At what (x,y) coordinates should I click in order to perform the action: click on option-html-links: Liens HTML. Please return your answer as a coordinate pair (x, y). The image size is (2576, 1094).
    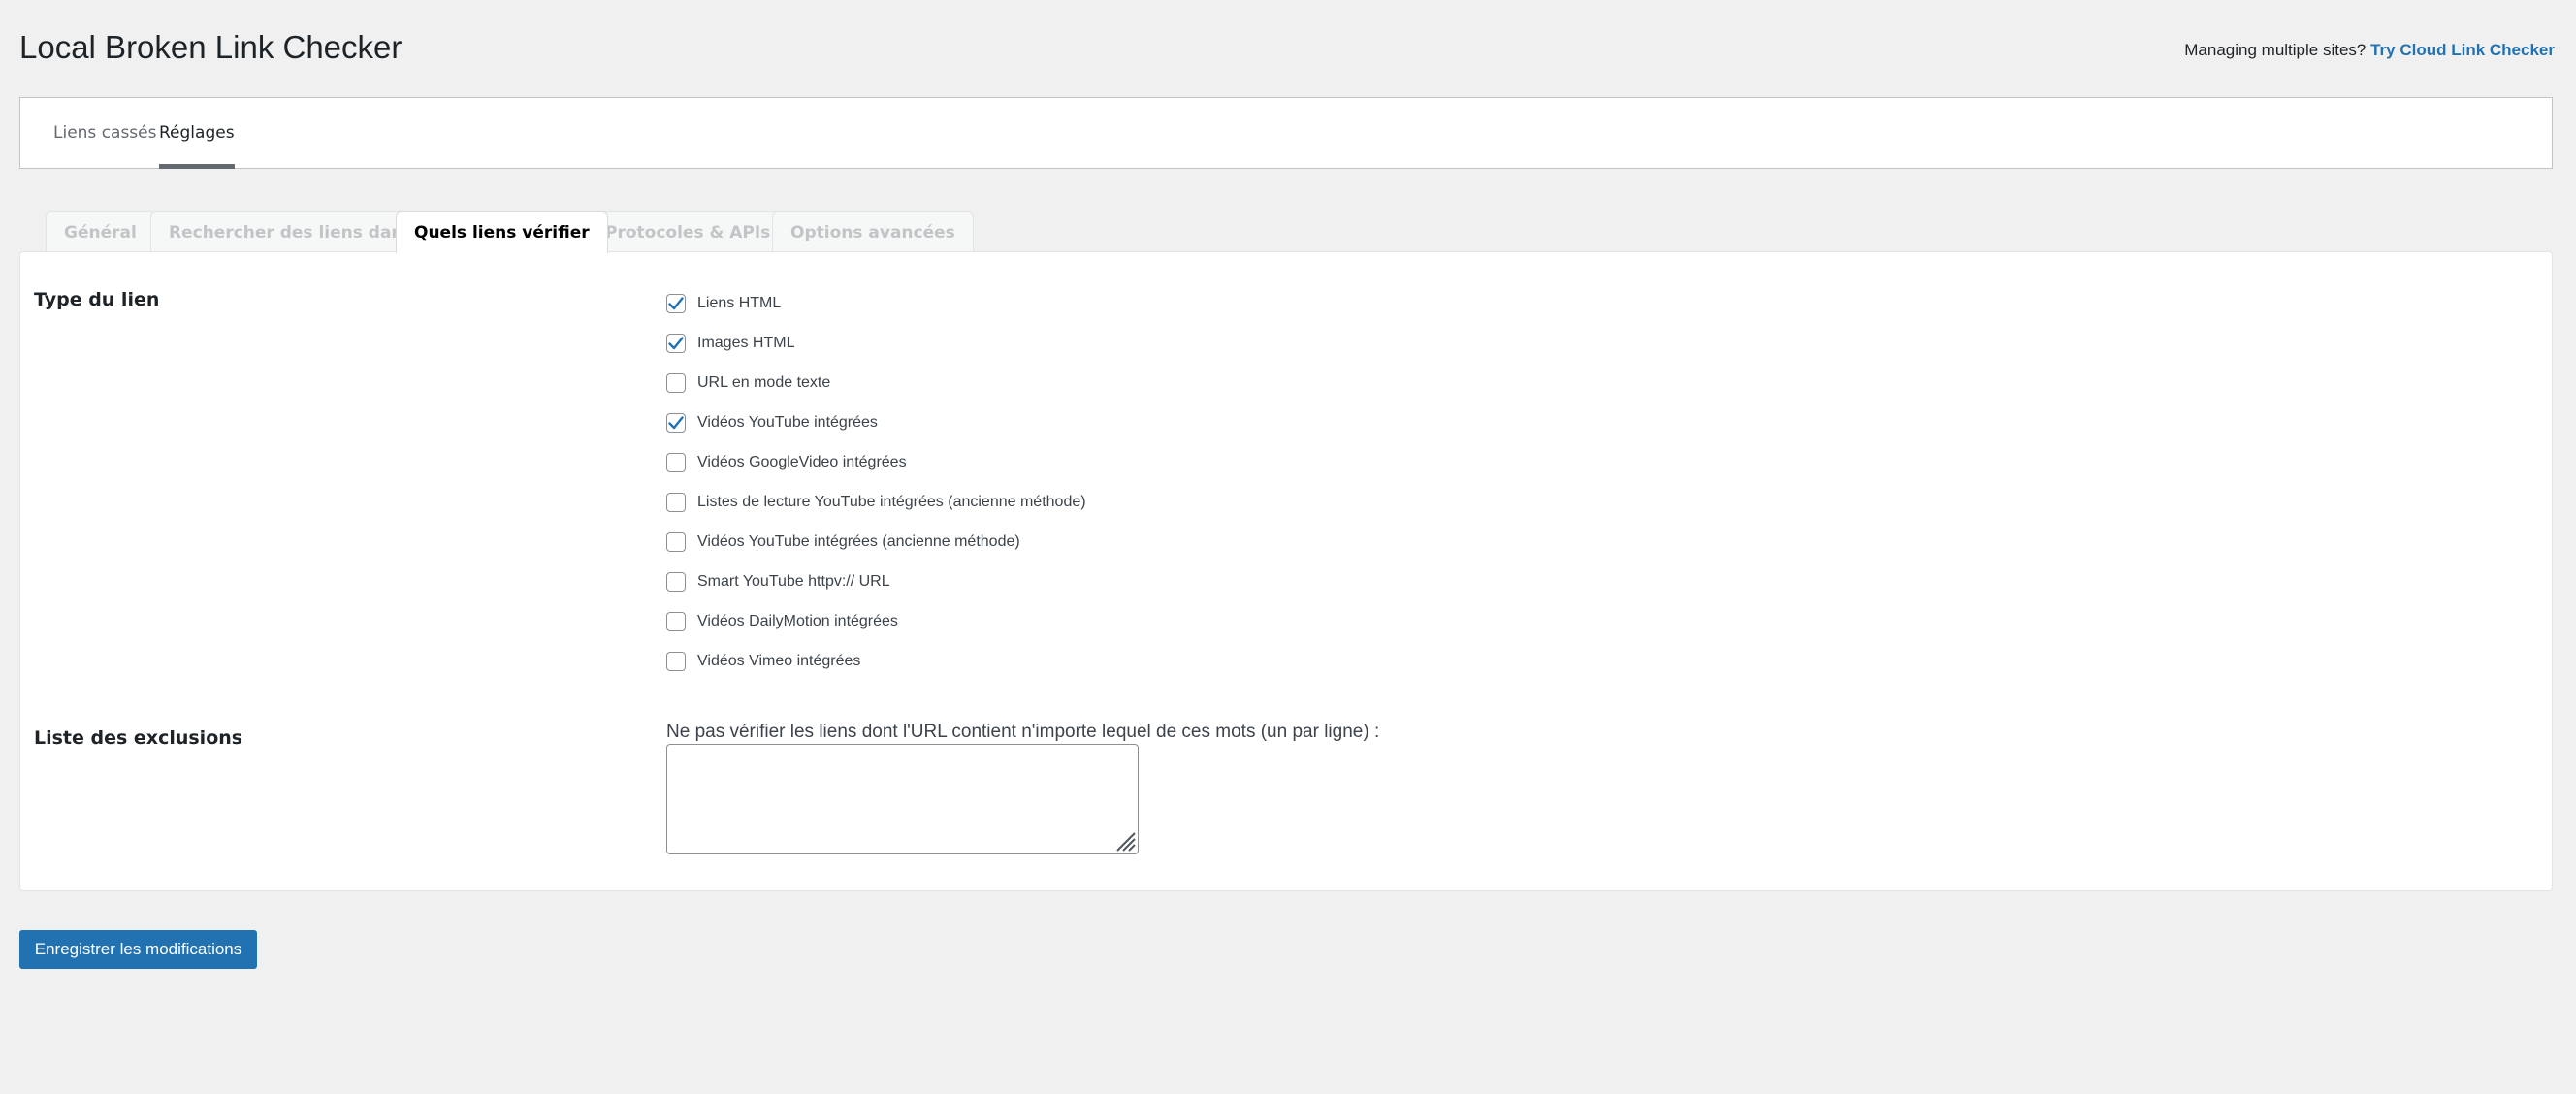
    Looking at the image, I should click on (876, 303).